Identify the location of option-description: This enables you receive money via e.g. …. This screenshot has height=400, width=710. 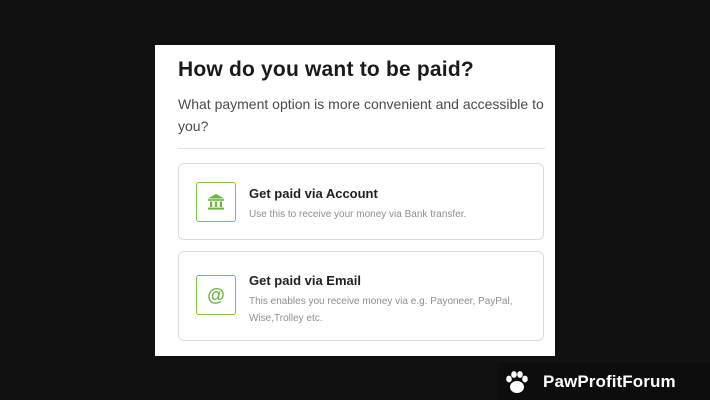
(381, 310).